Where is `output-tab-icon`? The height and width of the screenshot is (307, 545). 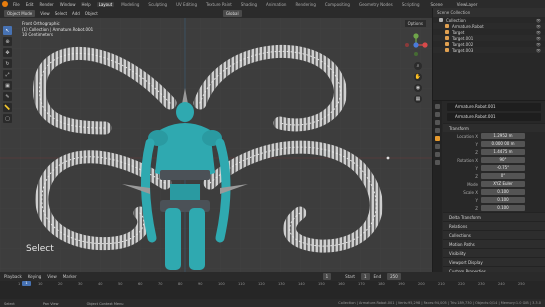 output-tab-icon is located at coordinates (437, 122).